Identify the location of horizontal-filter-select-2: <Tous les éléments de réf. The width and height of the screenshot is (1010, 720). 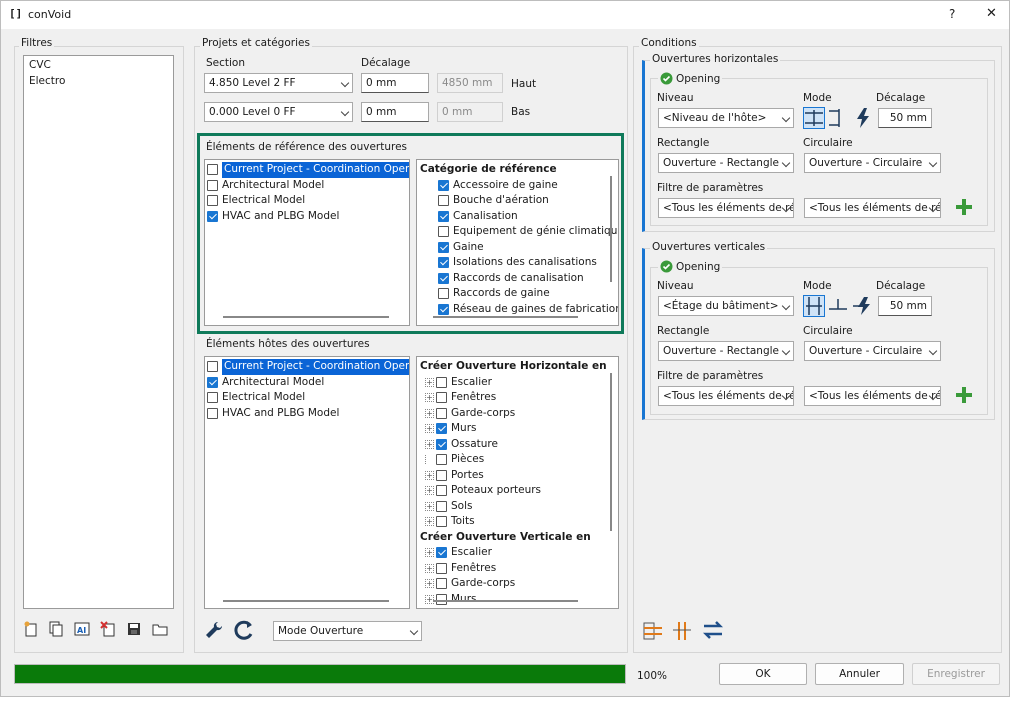
(872, 208).